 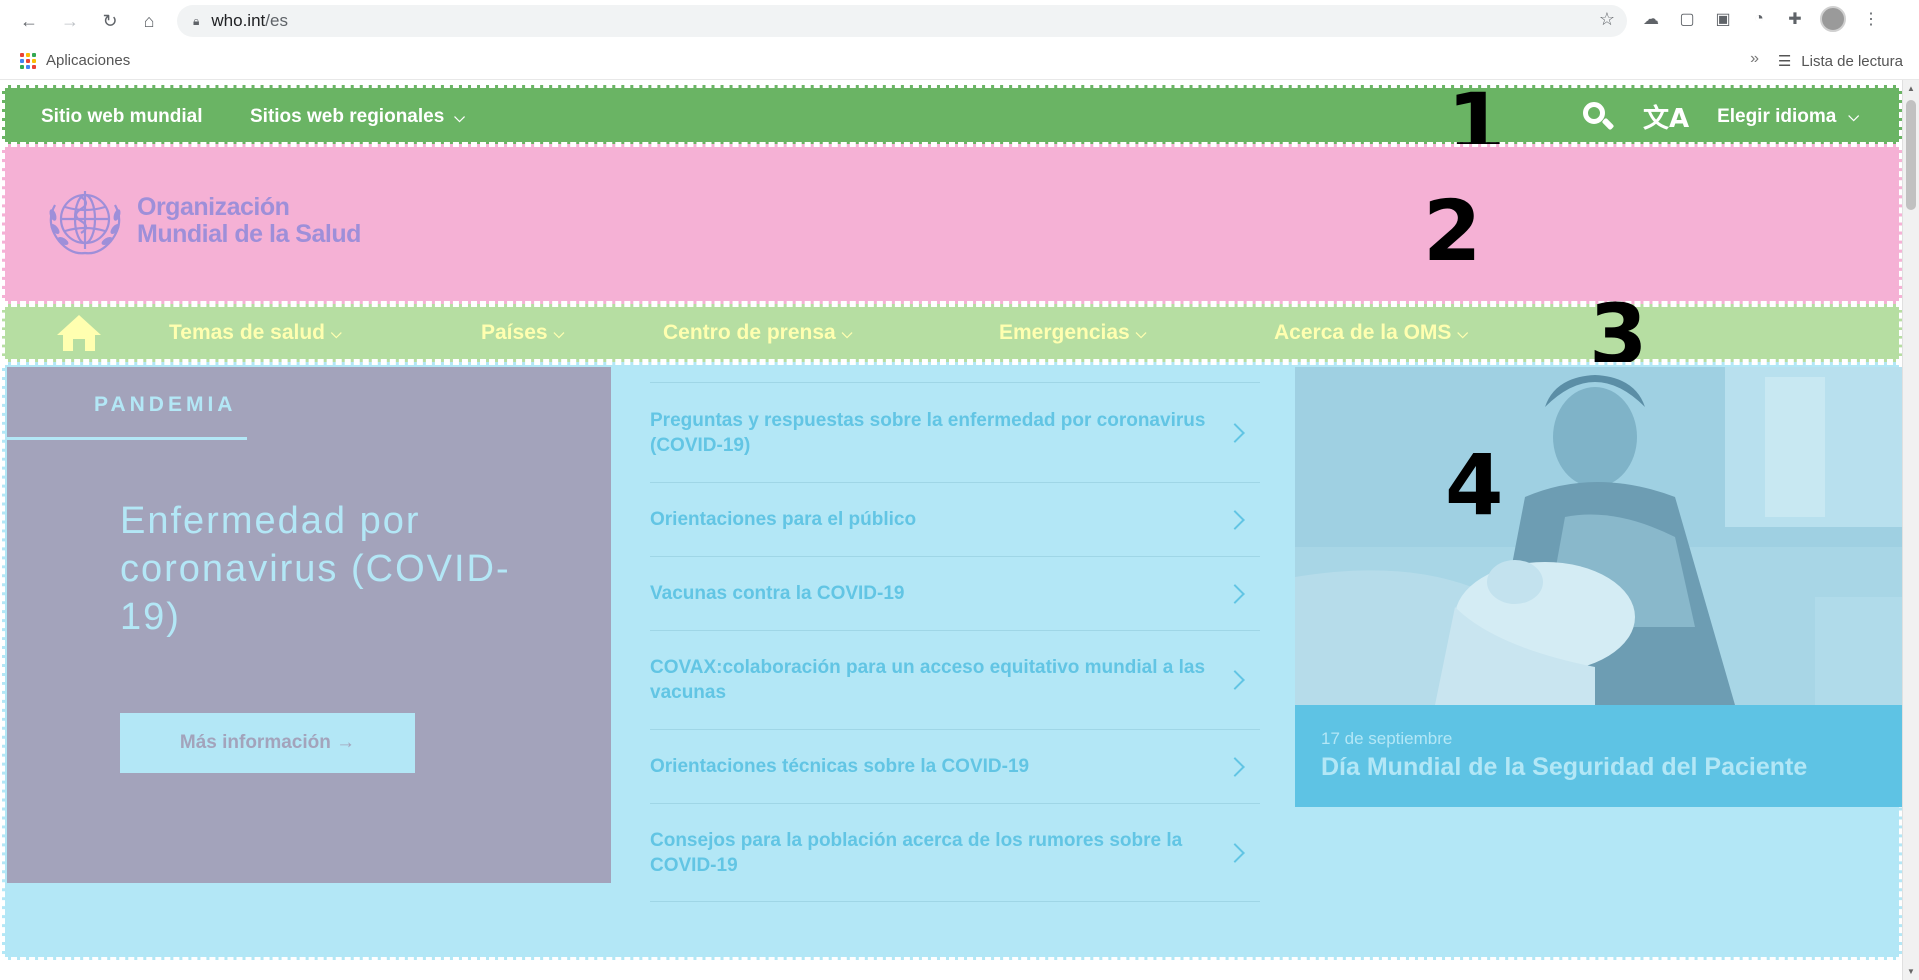 What do you see at coordinates (122, 117) in the screenshot?
I see `global-site-link: Sitio web mundial` at bounding box center [122, 117].